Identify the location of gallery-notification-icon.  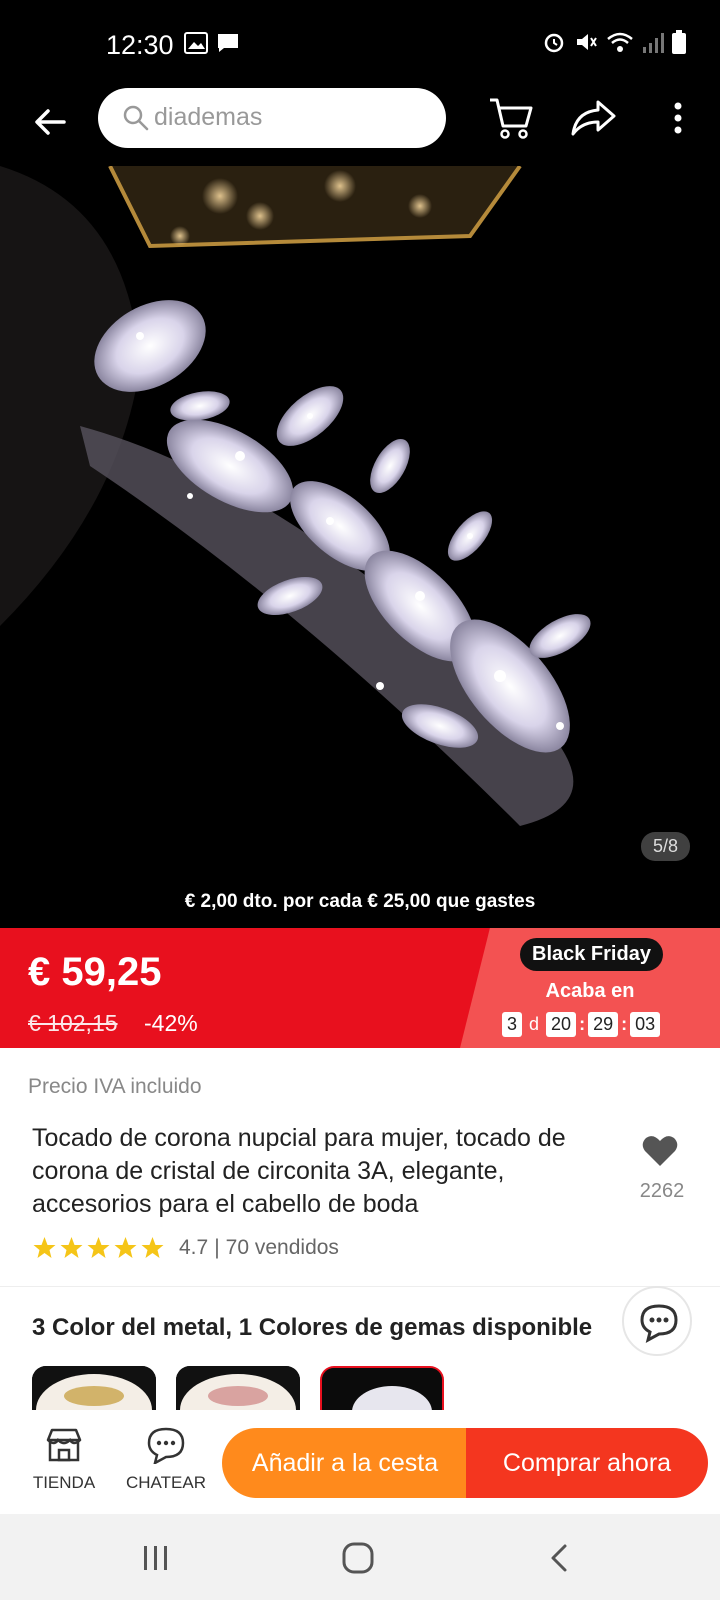
(196, 43).